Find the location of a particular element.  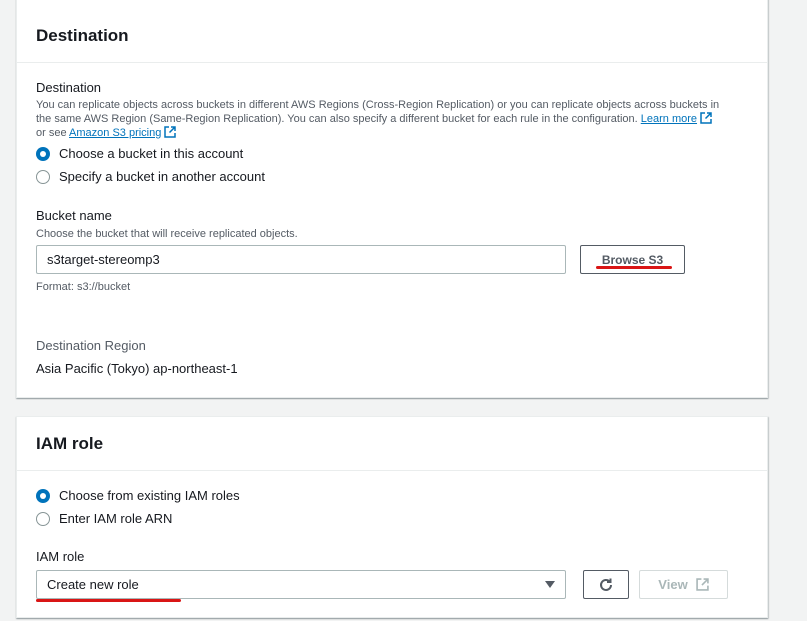

or-see-text: or see is located at coordinates (51, 133).